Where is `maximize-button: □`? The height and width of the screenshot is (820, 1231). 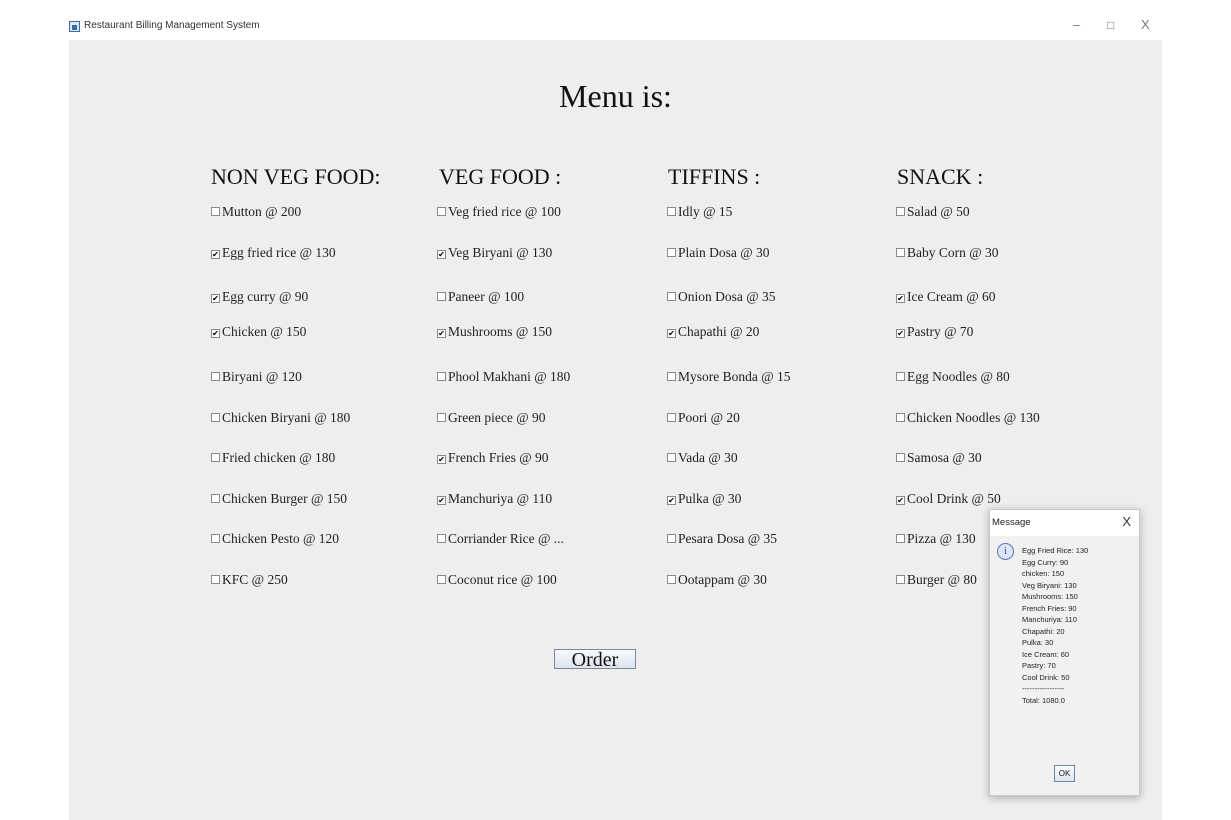 maximize-button: □ is located at coordinates (1110, 25).